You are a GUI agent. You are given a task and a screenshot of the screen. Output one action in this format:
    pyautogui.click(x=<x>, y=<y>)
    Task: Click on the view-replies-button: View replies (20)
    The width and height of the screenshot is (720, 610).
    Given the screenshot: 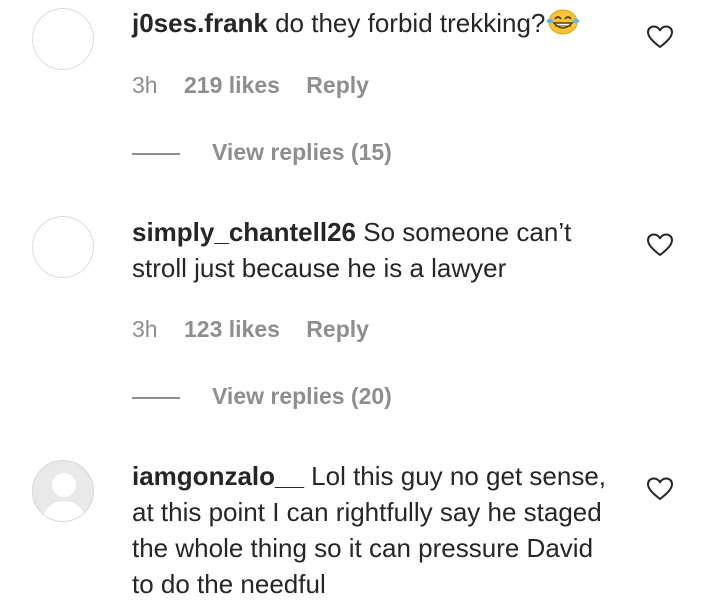 What is the action you would take?
    pyautogui.click(x=302, y=396)
    